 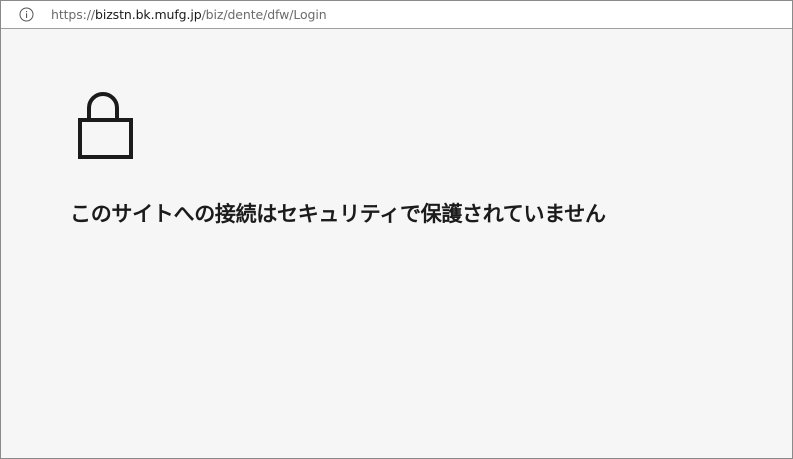 I want to click on url-path: /biz/dente/dfw/Login, so click(x=264, y=14).